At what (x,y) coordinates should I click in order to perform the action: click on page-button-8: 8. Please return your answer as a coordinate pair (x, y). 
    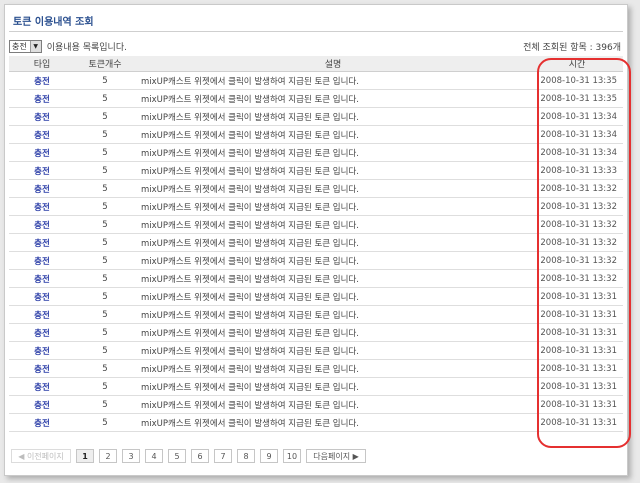
    Looking at the image, I should click on (246, 456).